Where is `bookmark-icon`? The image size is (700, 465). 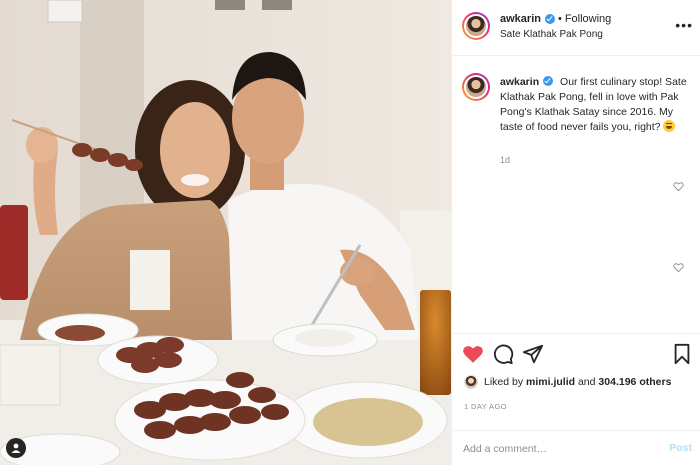
bookmark-icon is located at coordinates (682, 354).